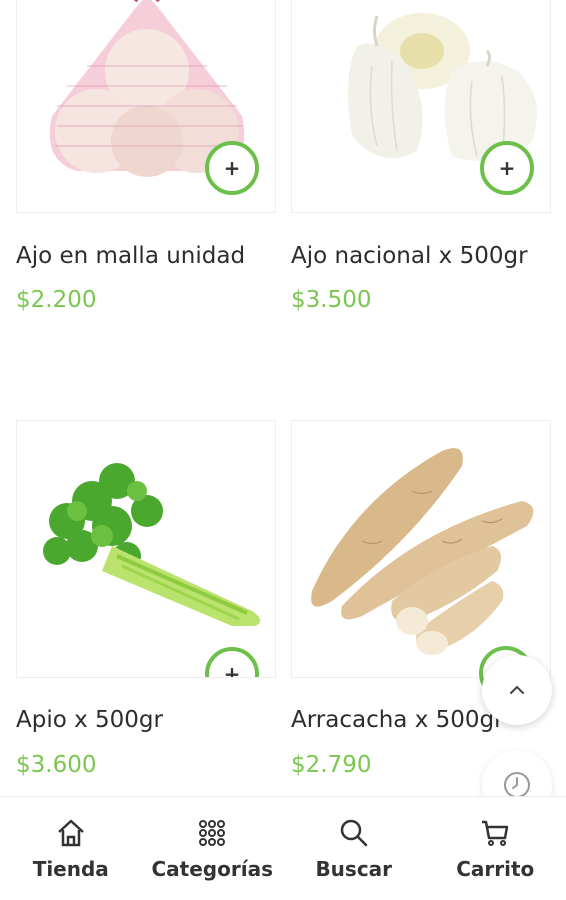  I want to click on grid-icon, so click(212, 832).